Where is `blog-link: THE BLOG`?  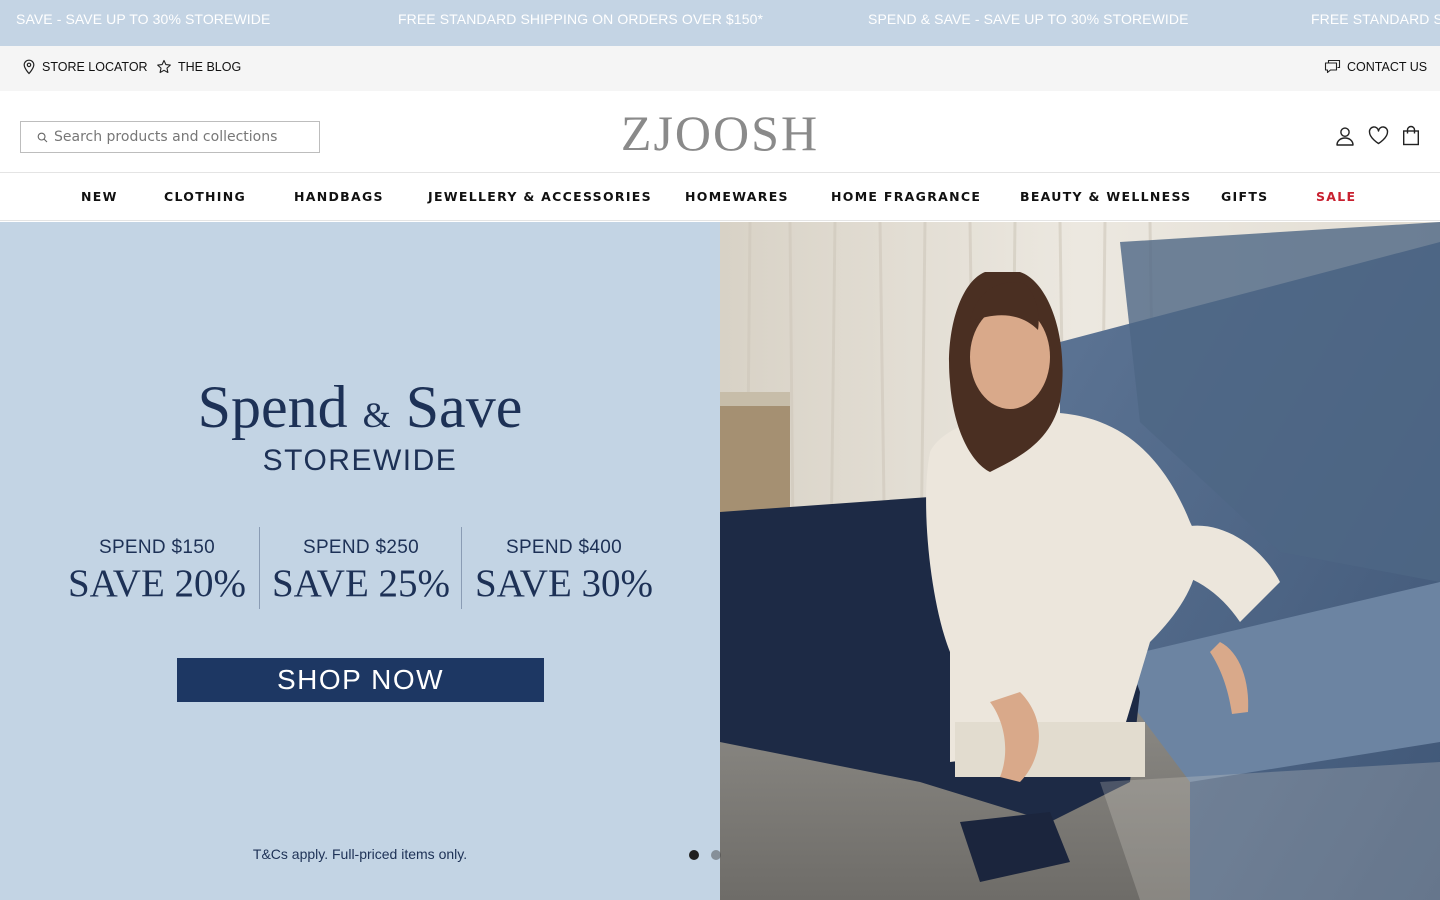 blog-link: THE BLOG is located at coordinates (198, 67).